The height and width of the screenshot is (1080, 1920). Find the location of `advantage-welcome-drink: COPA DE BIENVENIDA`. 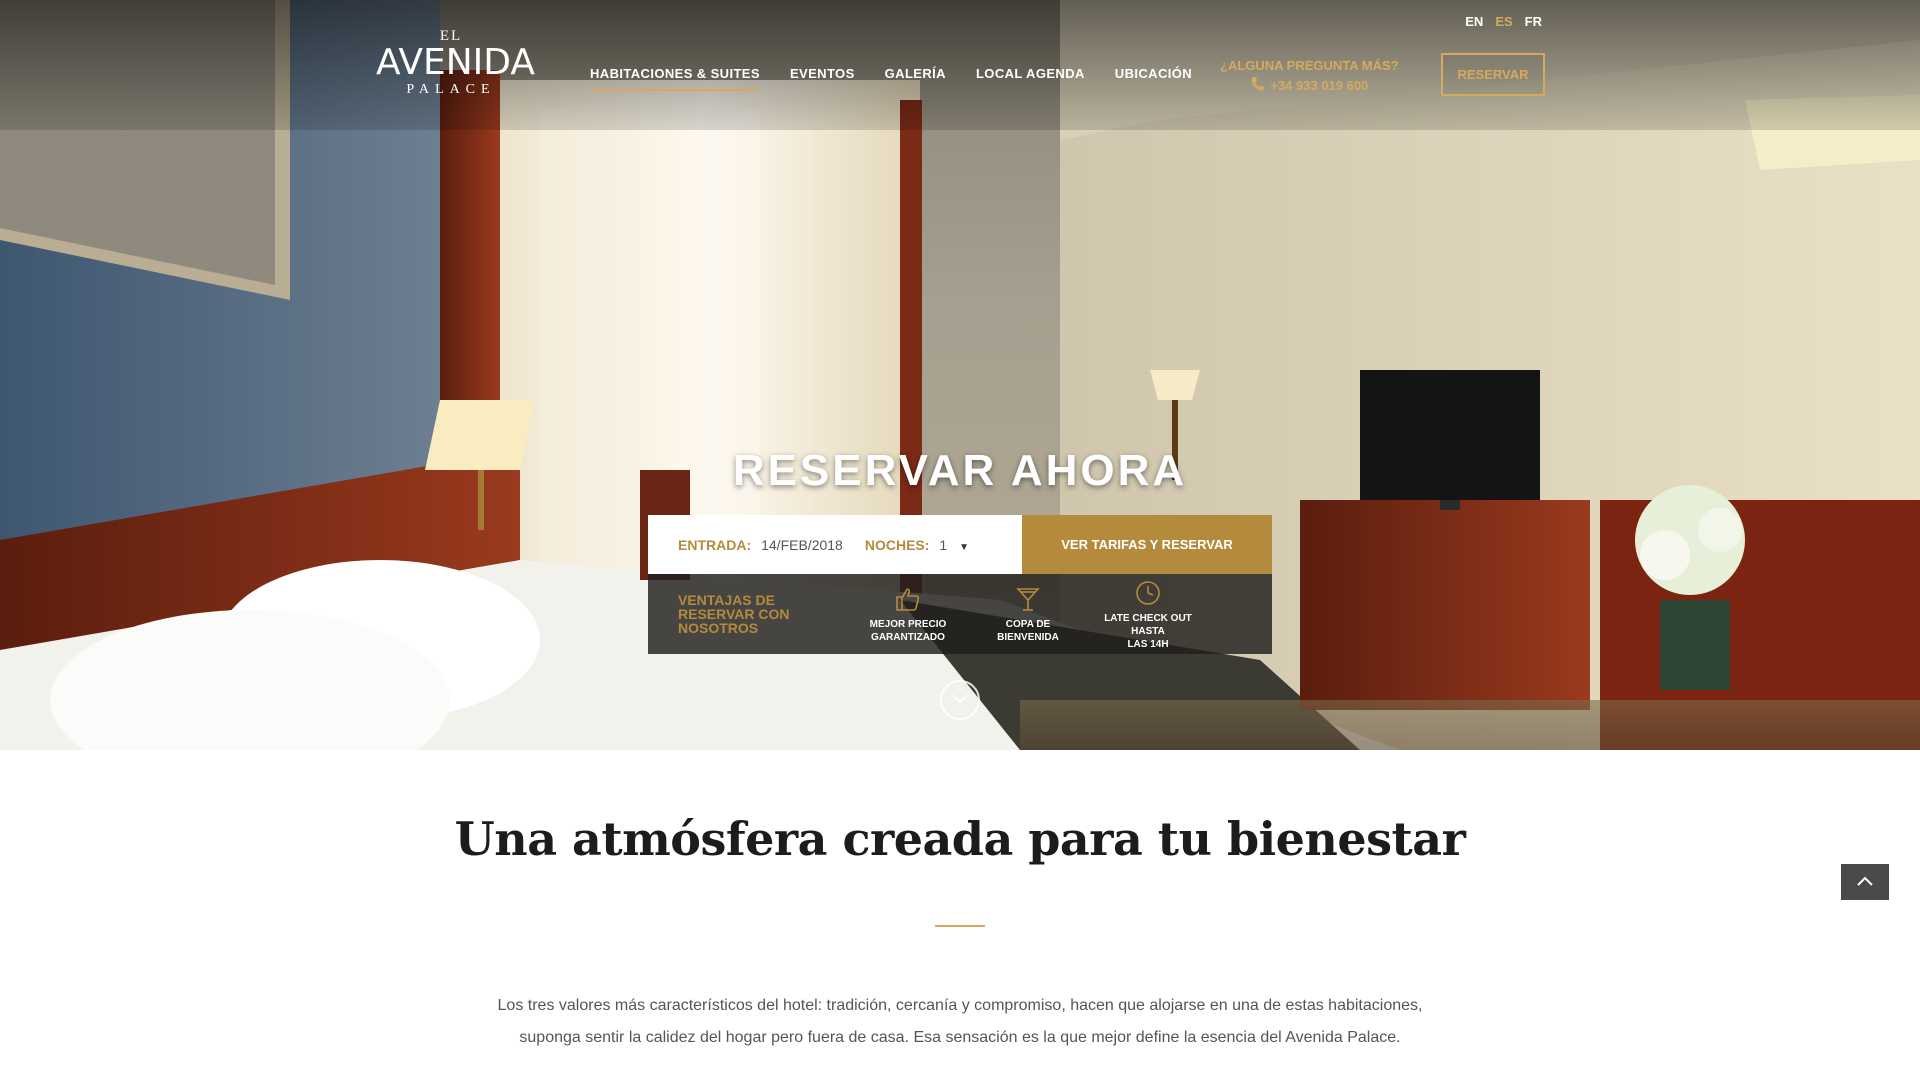

advantage-welcome-drink: COPA DE BIENVENIDA is located at coordinates (1028, 614).